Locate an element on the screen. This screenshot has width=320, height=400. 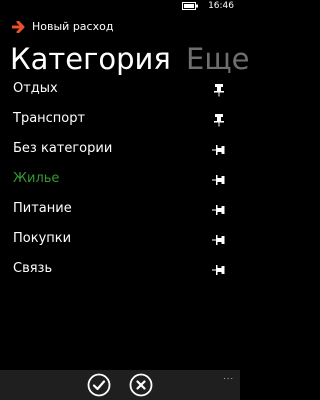
category-label: Без категории is located at coordinates (63, 148).